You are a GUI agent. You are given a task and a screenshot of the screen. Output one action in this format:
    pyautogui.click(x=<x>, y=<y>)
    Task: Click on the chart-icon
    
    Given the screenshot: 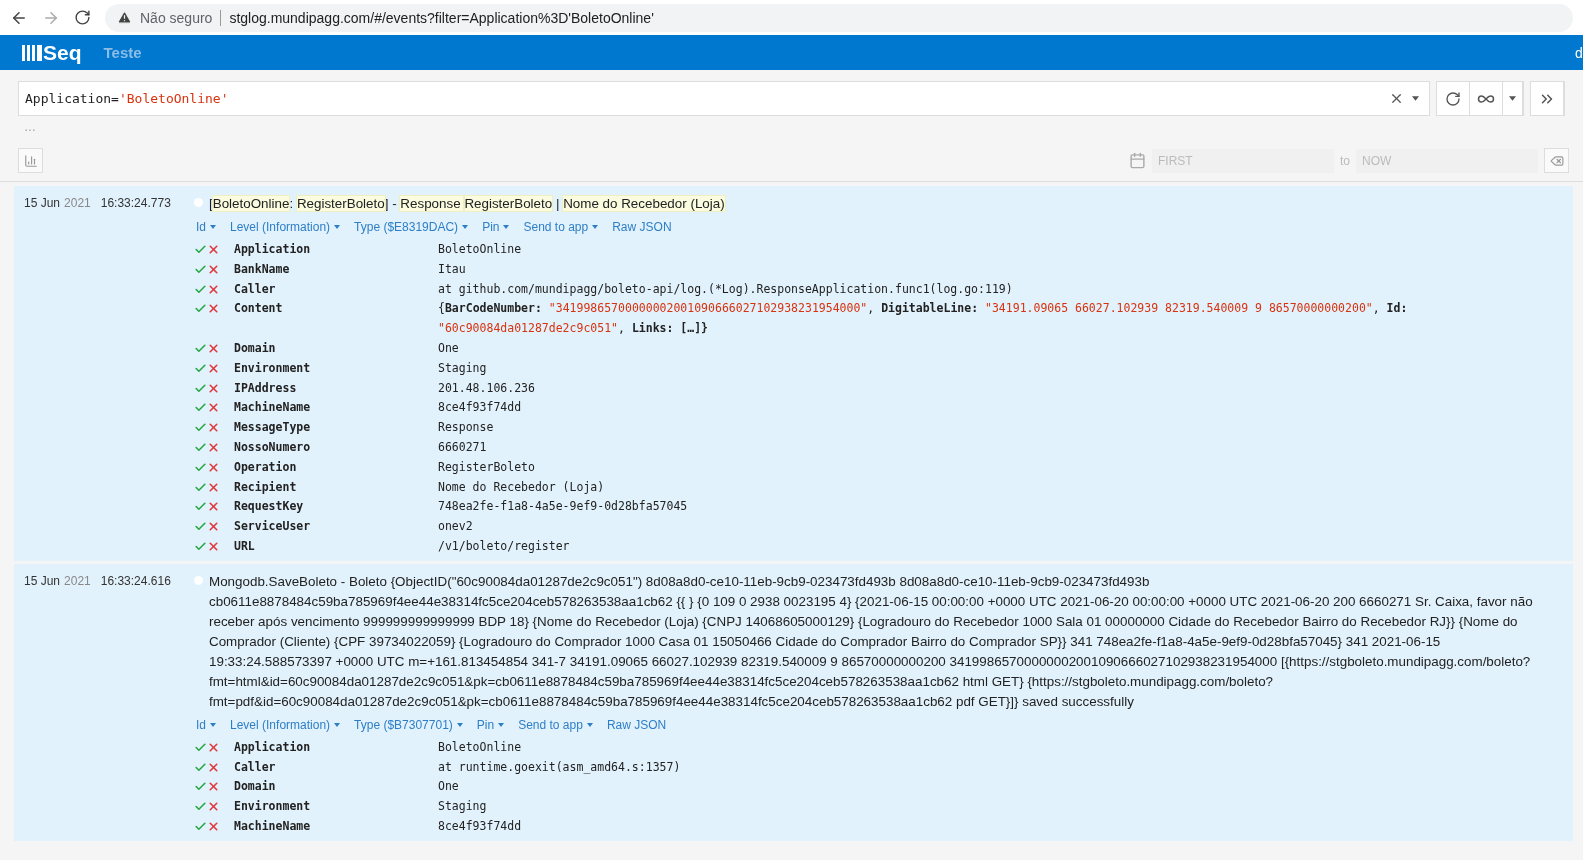 What is the action you would take?
    pyautogui.click(x=30, y=160)
    